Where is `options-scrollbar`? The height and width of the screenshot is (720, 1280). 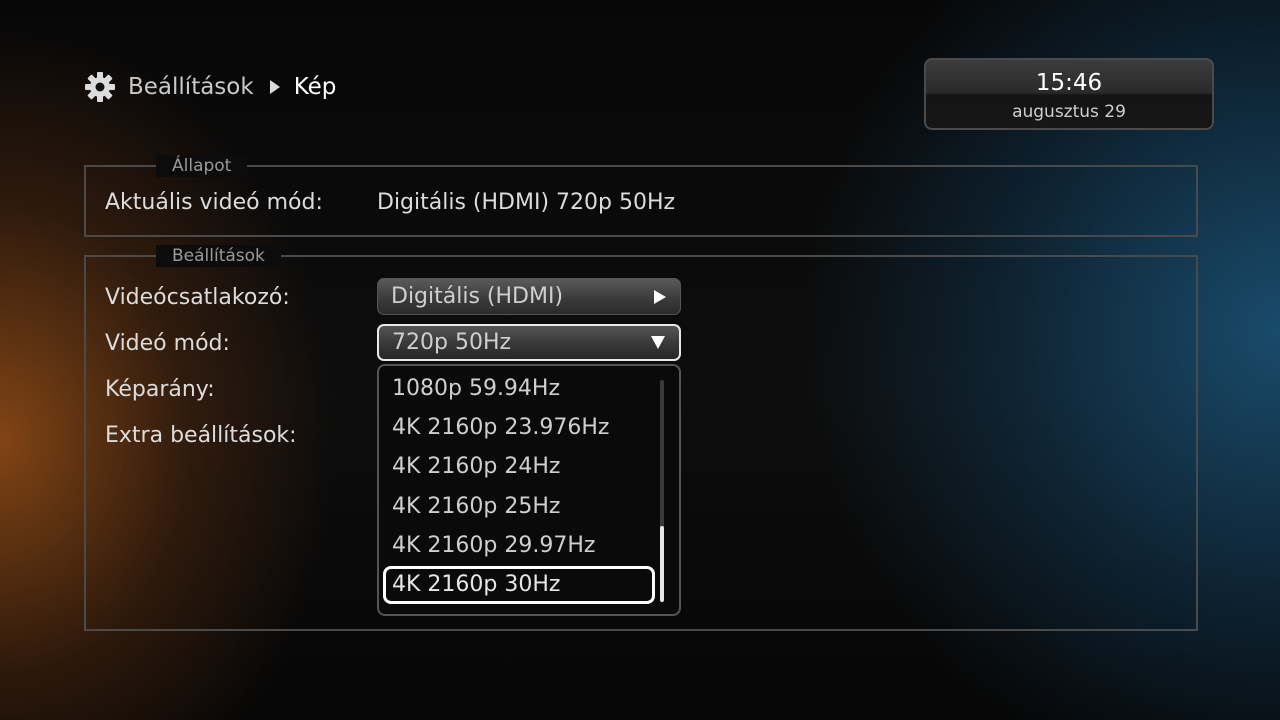
options-scrollbar is located at coordinates (662, 491).